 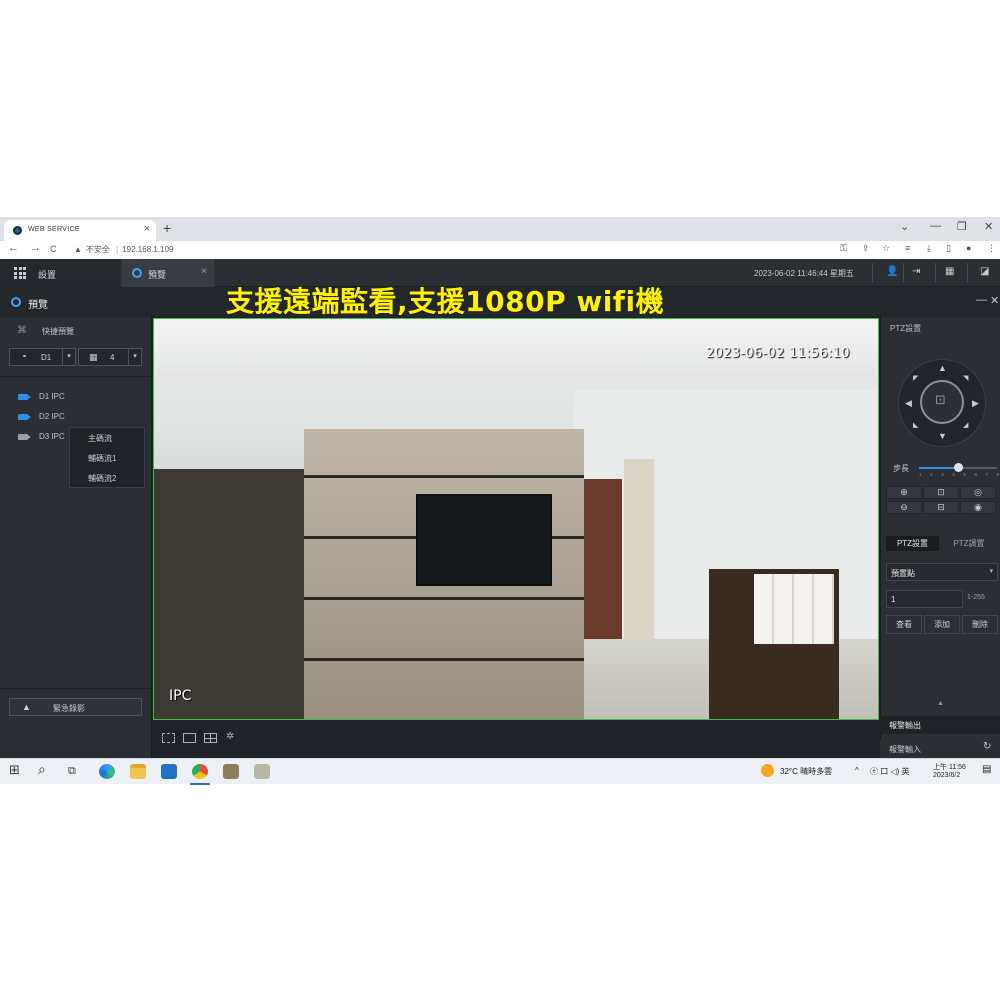 What do you see at coordinates (138, 771) in the screenshot?
I see `file-explorer-icon` at bounding box center [138, 771].